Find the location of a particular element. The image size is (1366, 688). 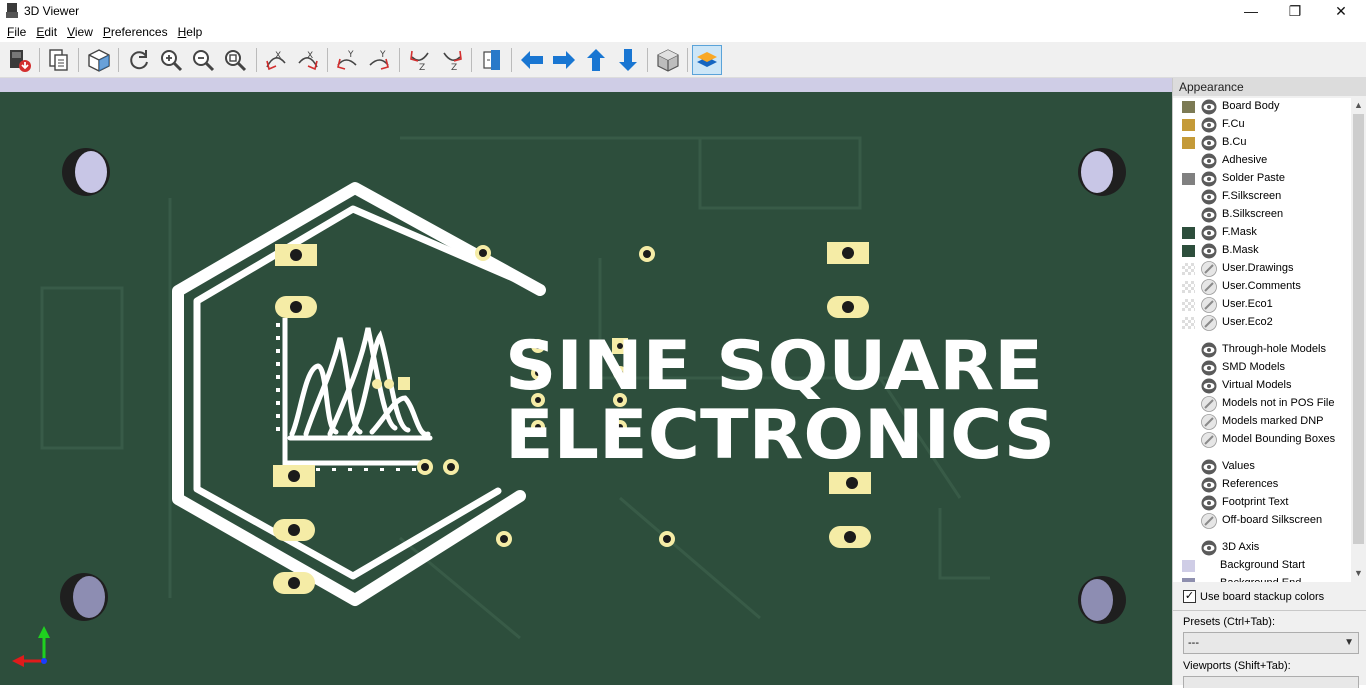

layer-row: Background Start is located at coordinates (1262, 566).